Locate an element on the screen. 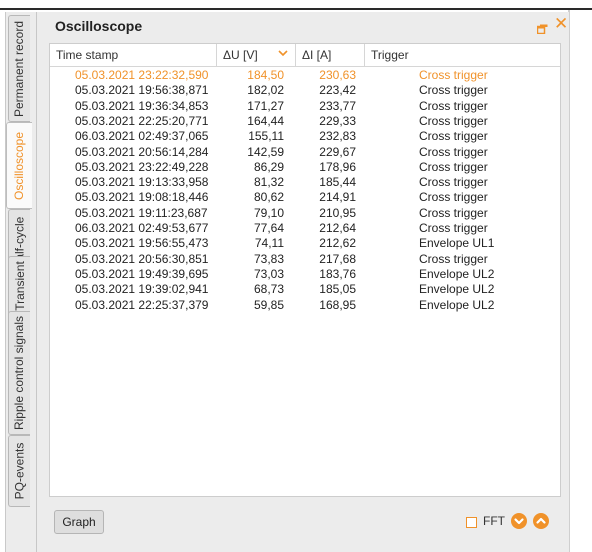  column-label: ΔU [V] is located at coordinates (240, 55).